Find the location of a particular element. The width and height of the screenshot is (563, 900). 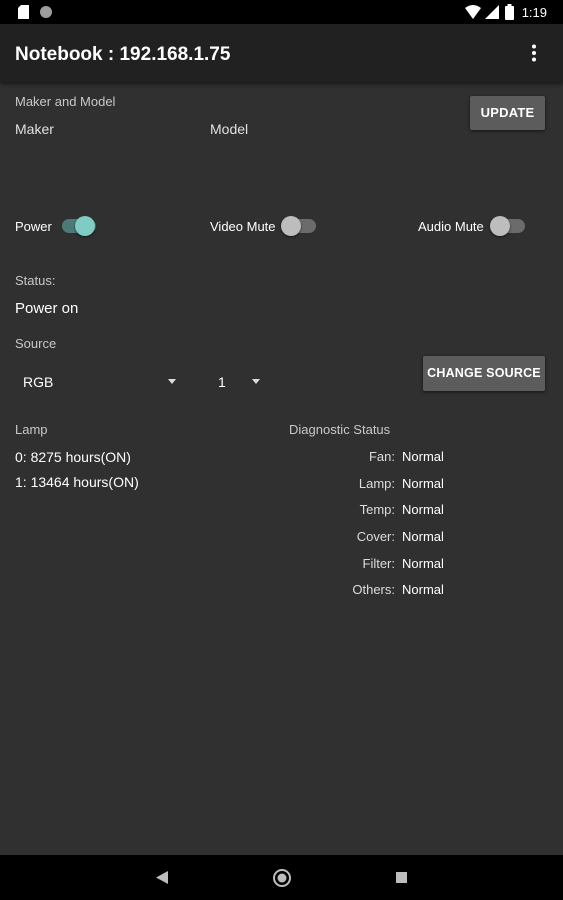

diag-cover-value: Normal is located at coordinates (423, 536).